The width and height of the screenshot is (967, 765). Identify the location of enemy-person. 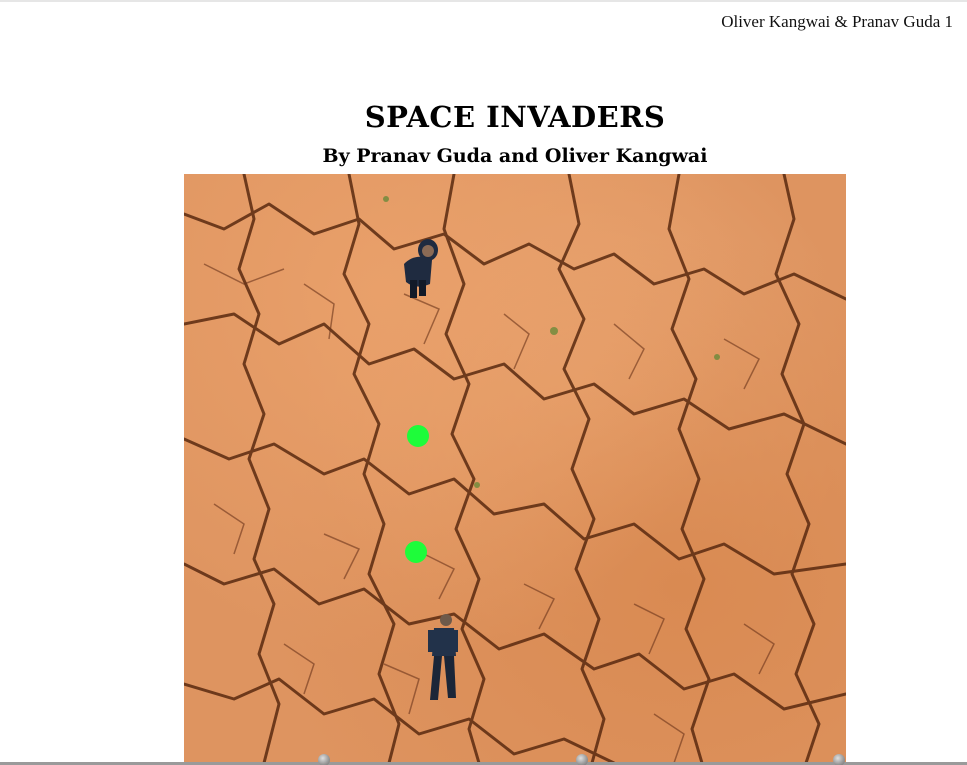
(419, 267).